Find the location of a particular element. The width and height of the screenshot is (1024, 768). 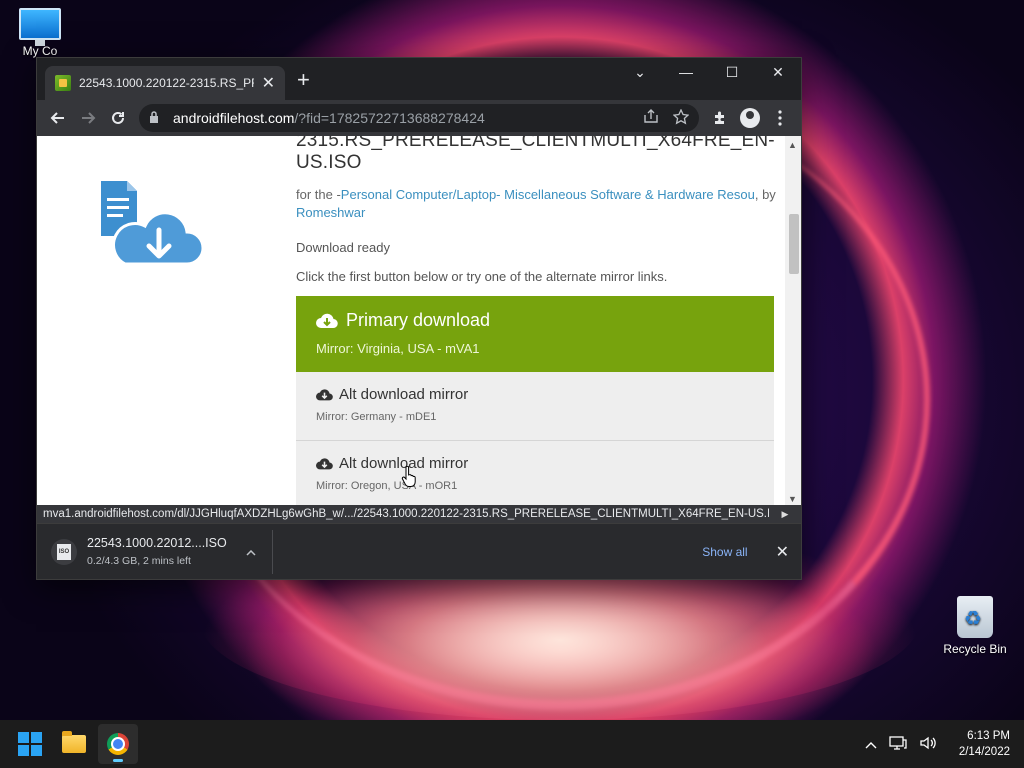

vertical-scrollbar: ▲ ▼ is located at coordinates (793, 321).